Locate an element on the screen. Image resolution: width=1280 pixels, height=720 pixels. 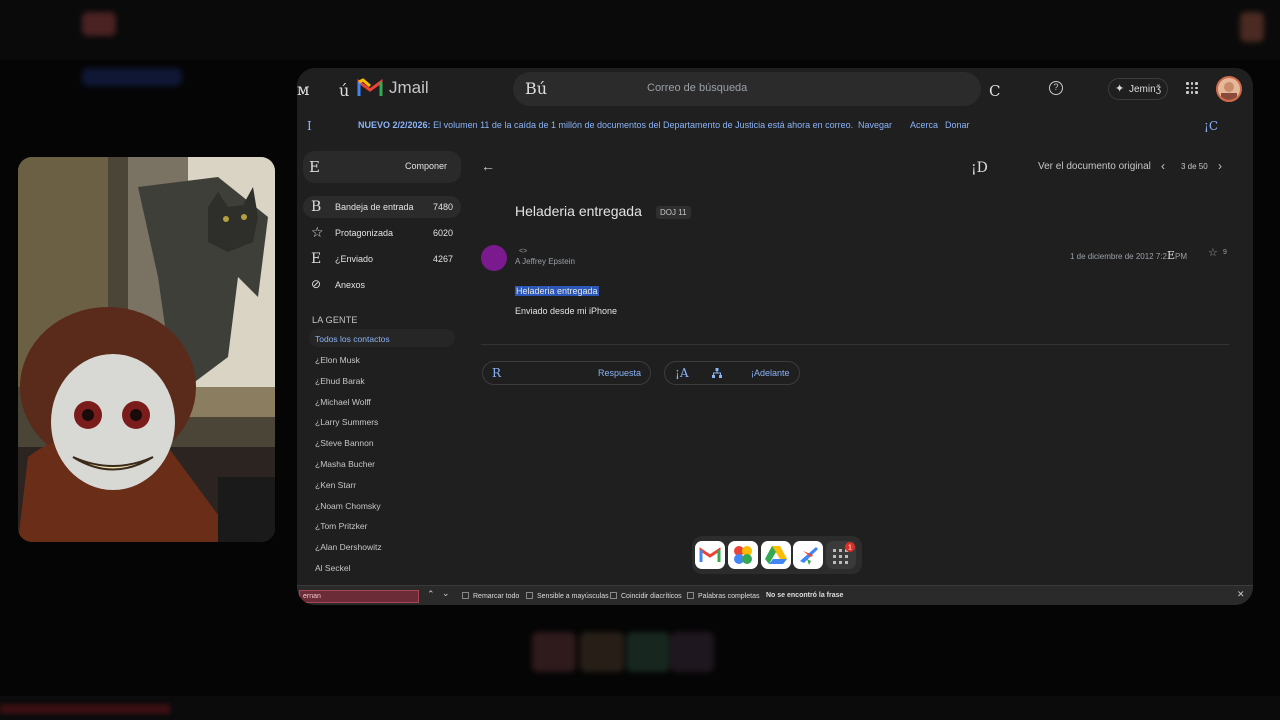
gemini-button: ✦ Jeminǯ is located at coordinates (1138, 89).